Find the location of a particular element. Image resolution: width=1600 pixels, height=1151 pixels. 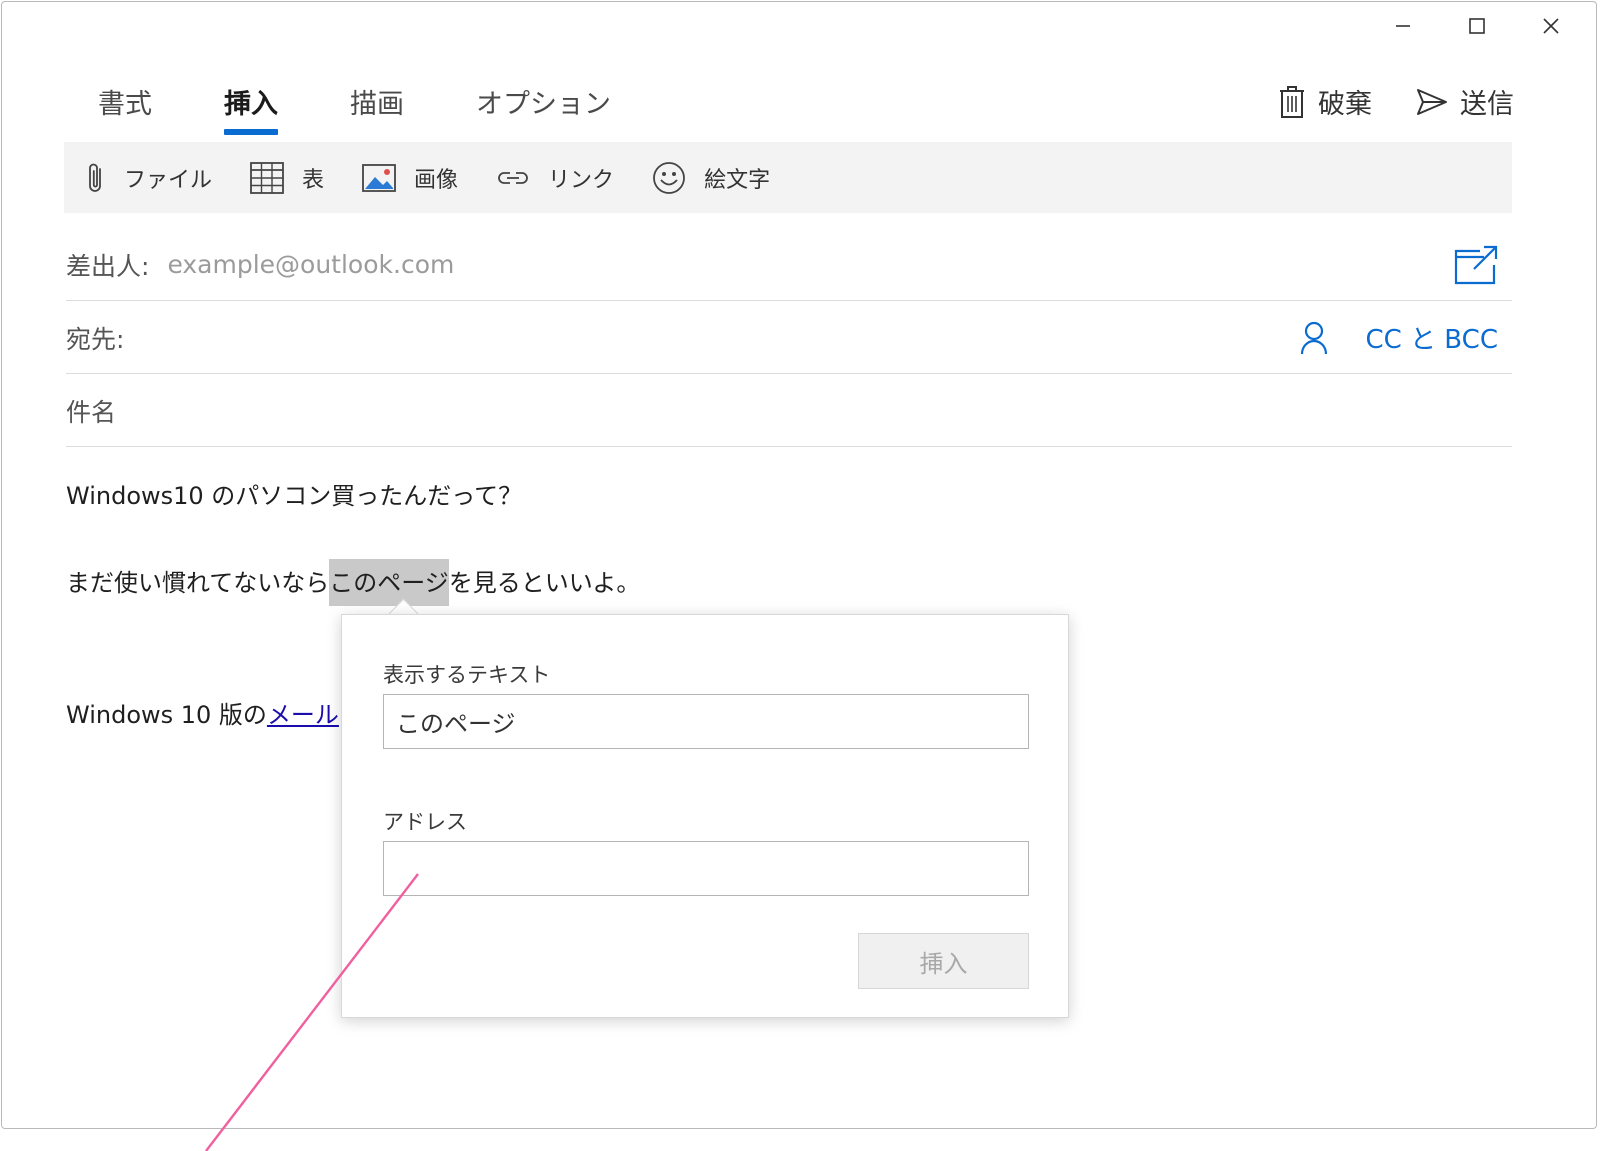

display-text-label: 表示するテキスト is located at coordinates (467, 675).